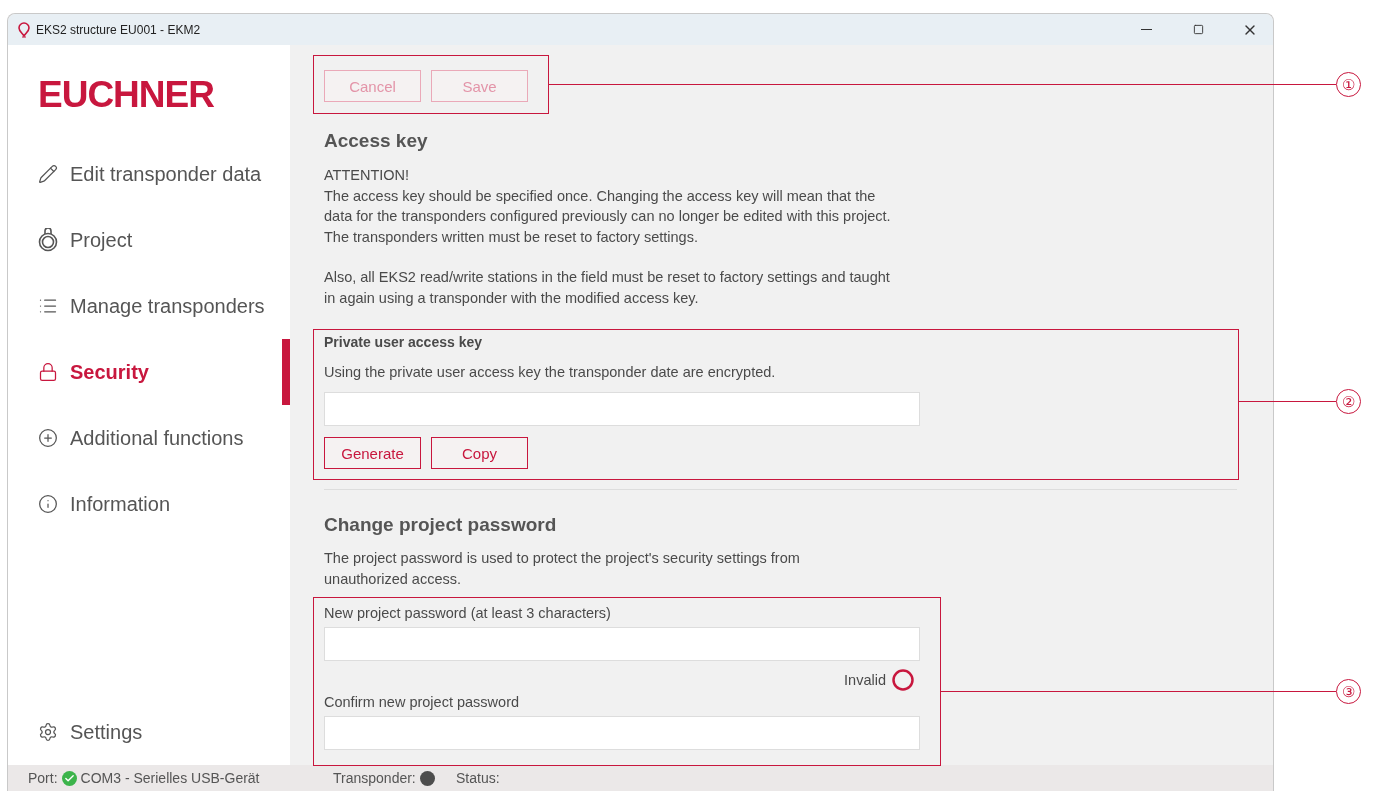  Describe the element at coordinates (422, 702) in the screenshot. I see `field-label: Confirm new project password` at that location.